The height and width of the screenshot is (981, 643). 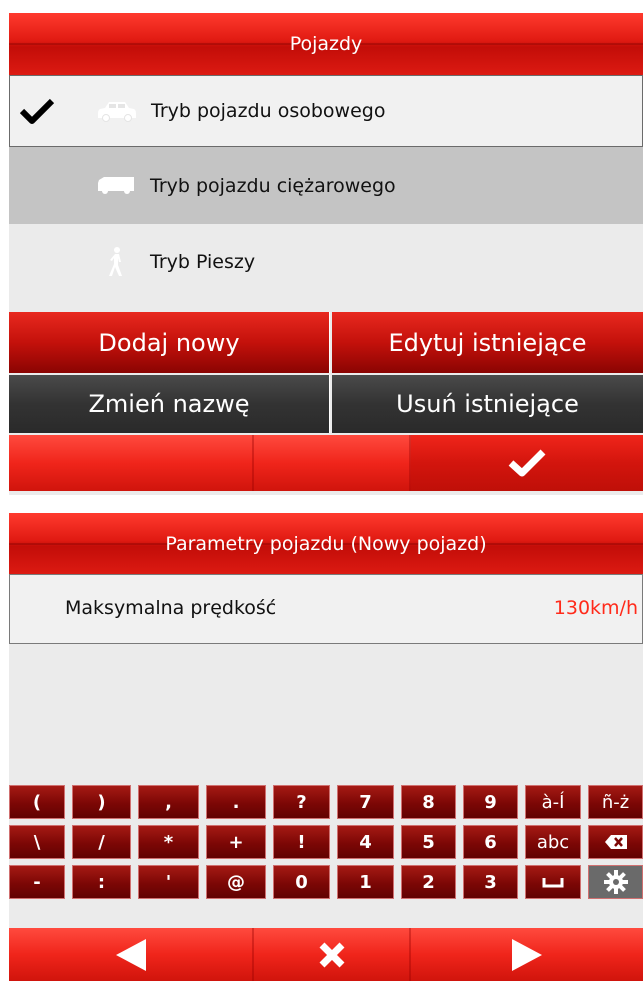 I want to click on delete-existing-label: Usuń istniejące, so click(x=487, y=404).